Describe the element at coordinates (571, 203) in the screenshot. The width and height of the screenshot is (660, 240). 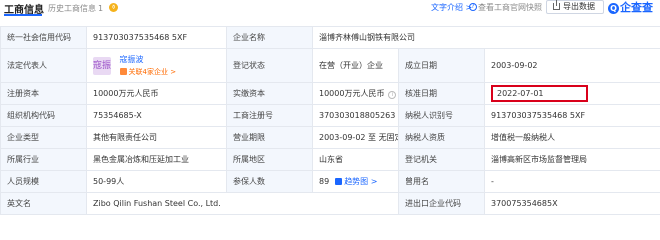
I see `import-export-code-value: 370075354685X` at that location.